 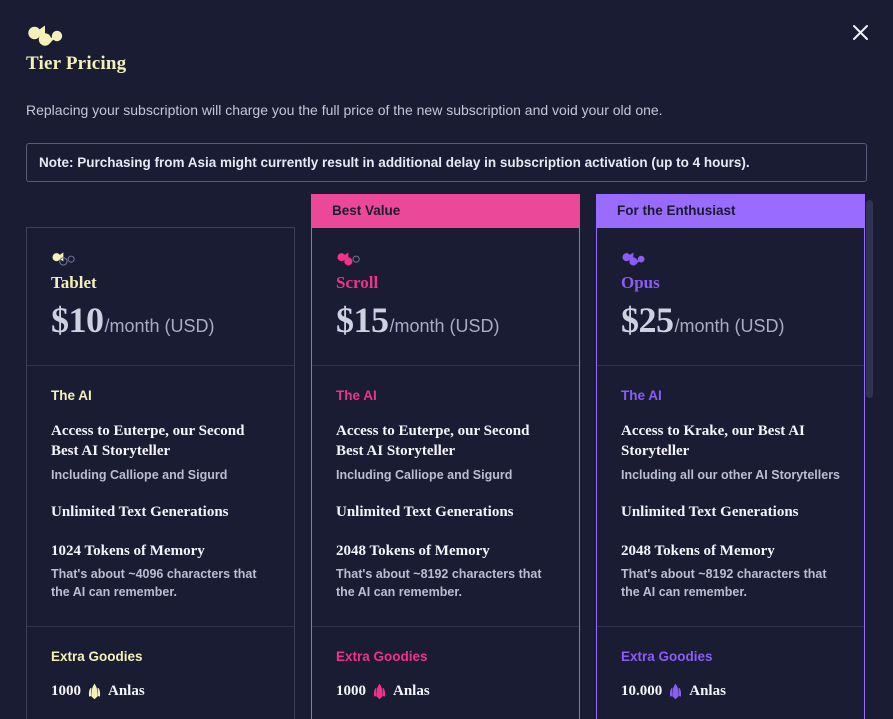 I want to click on tier-header-scroll: Scroll $15 /month (USD), so click(x=445, y=297).